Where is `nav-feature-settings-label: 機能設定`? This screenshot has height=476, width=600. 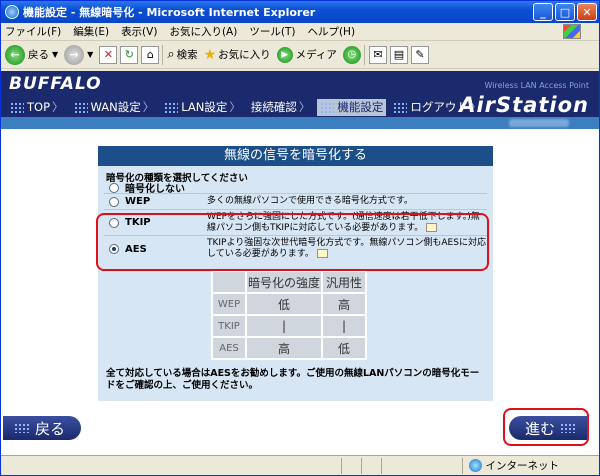
nav-feature-settings-label: 機能設定 is located at coordinates (360, 107).